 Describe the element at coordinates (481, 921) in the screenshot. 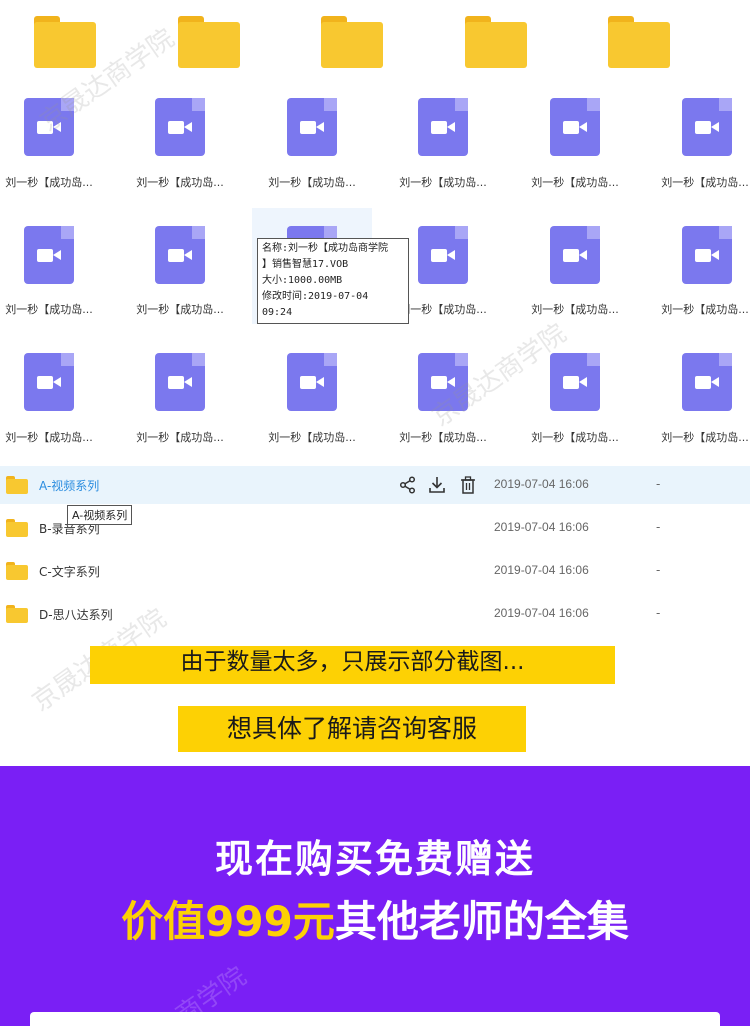

I see `promo-rest: 其他老师的全集` at that location.